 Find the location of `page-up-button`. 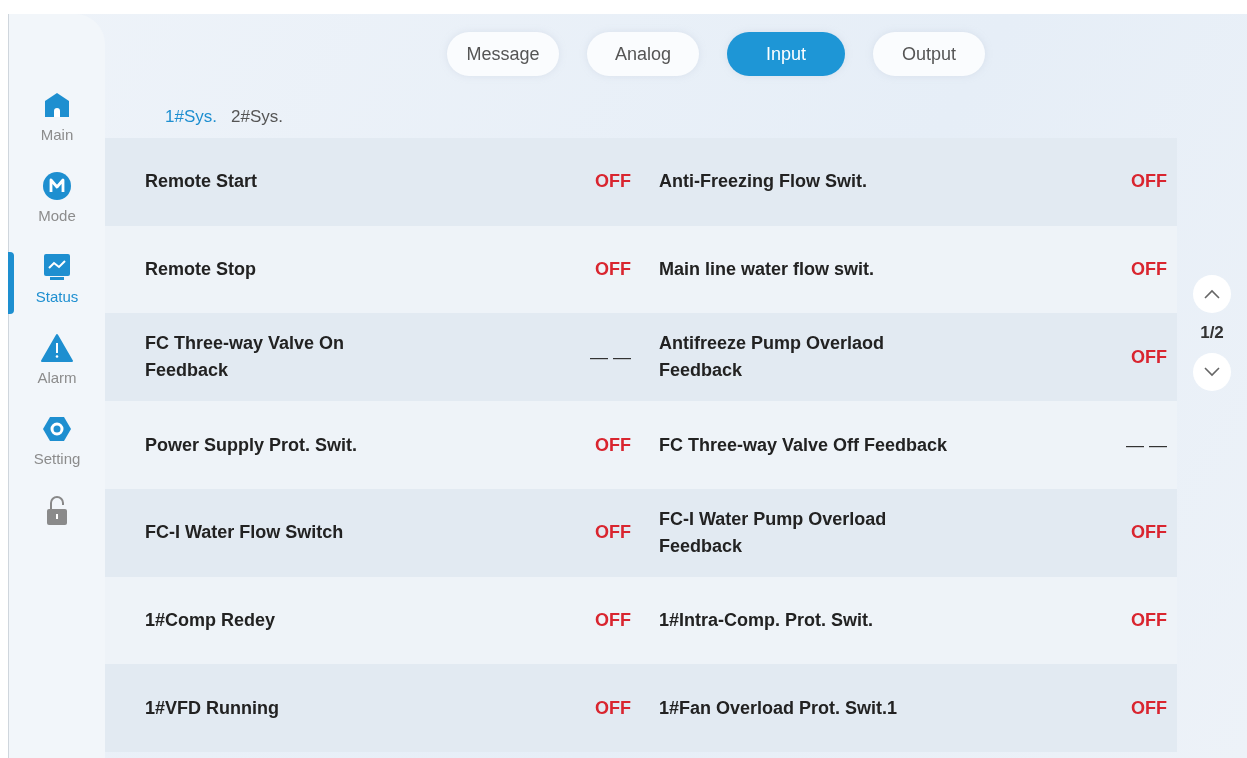

page-up-button is located at coordinates (1212, 294).